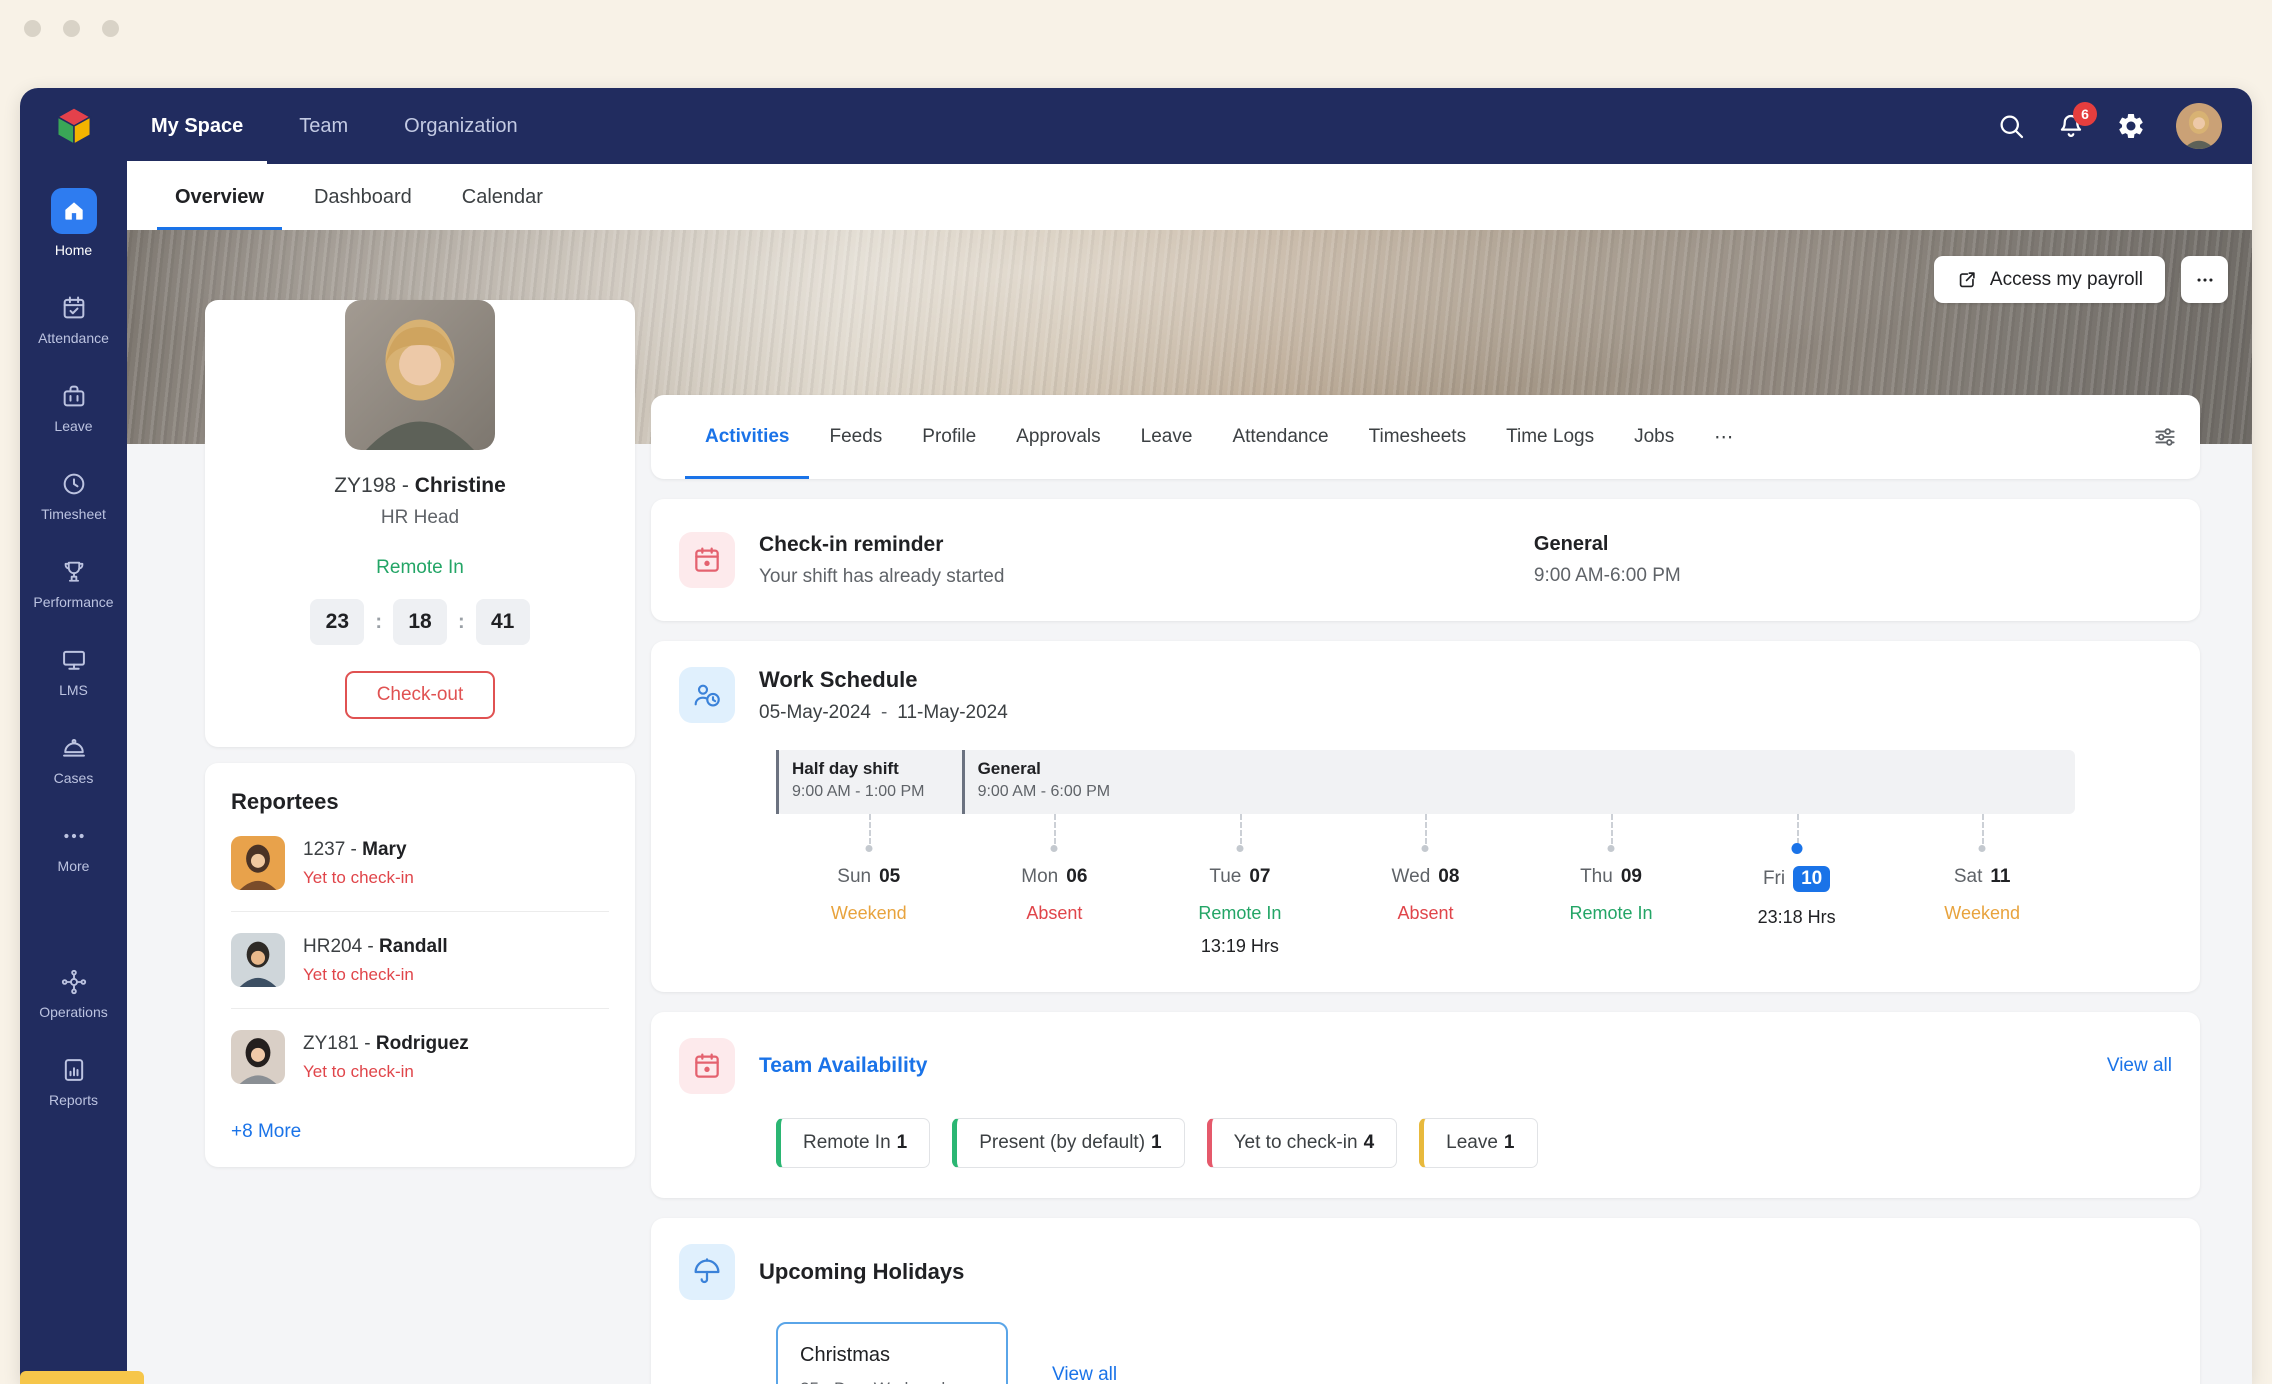 The image size is (2272, 1384). What do you see at coordinates (73, 1082) in the screenshot?
I see `sidebar-item-reports: Reports` at bounding box center [73, 1082].